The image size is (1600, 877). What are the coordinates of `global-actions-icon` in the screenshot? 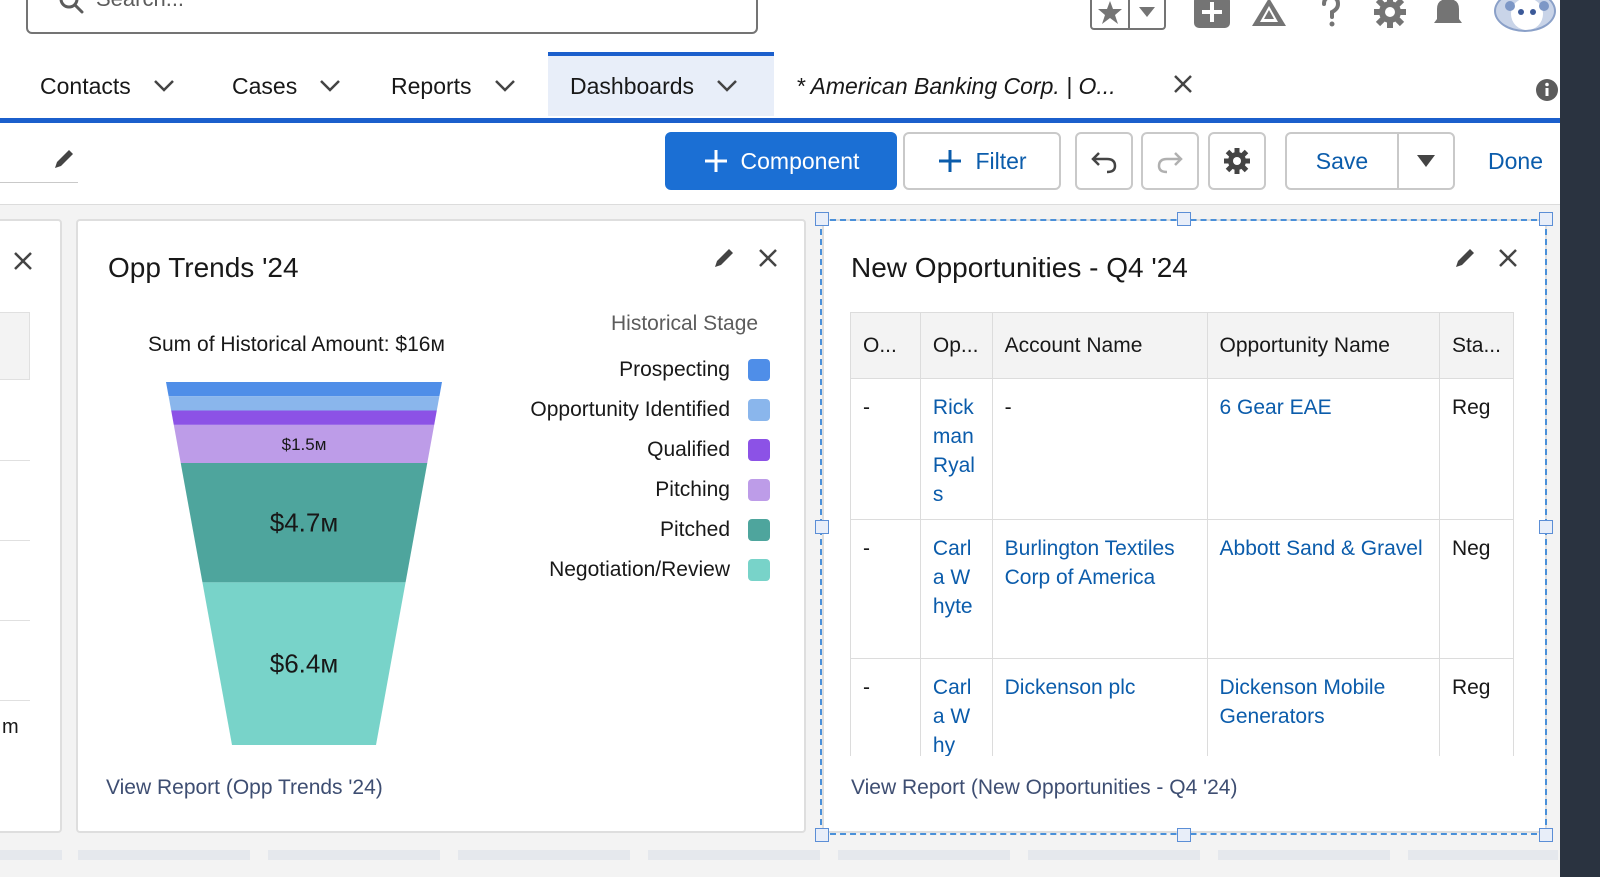 It's located at (1212, 15).